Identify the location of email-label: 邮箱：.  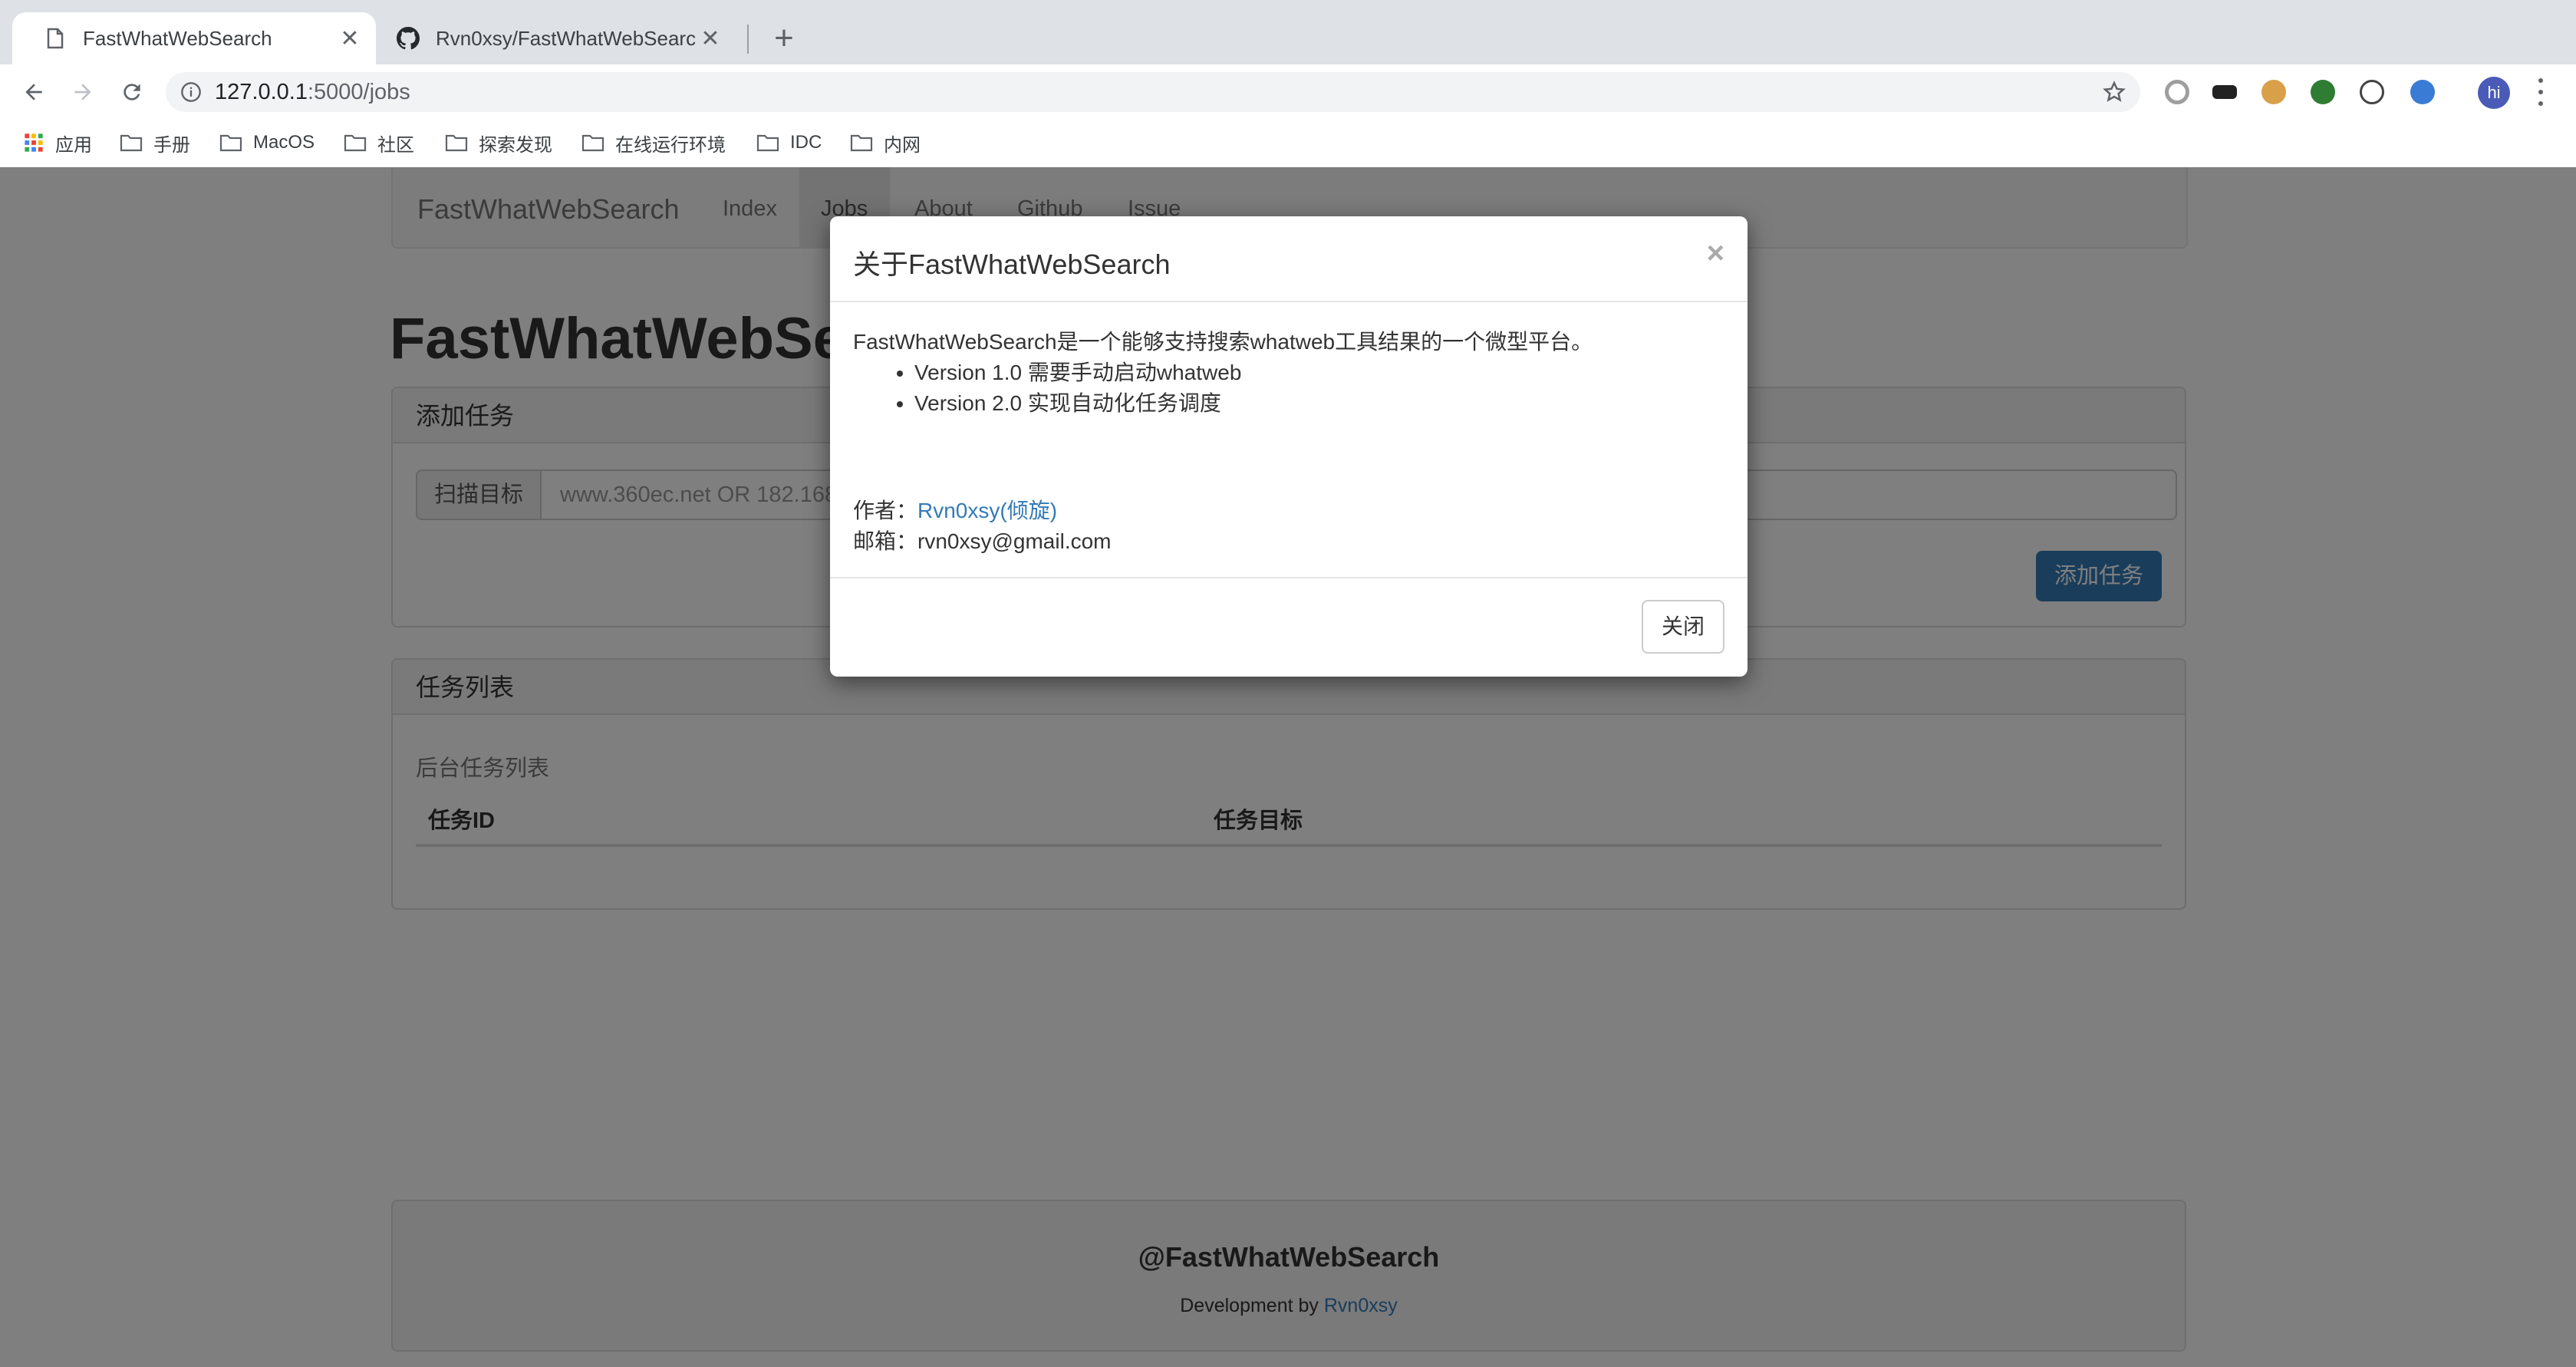
(885, 541).